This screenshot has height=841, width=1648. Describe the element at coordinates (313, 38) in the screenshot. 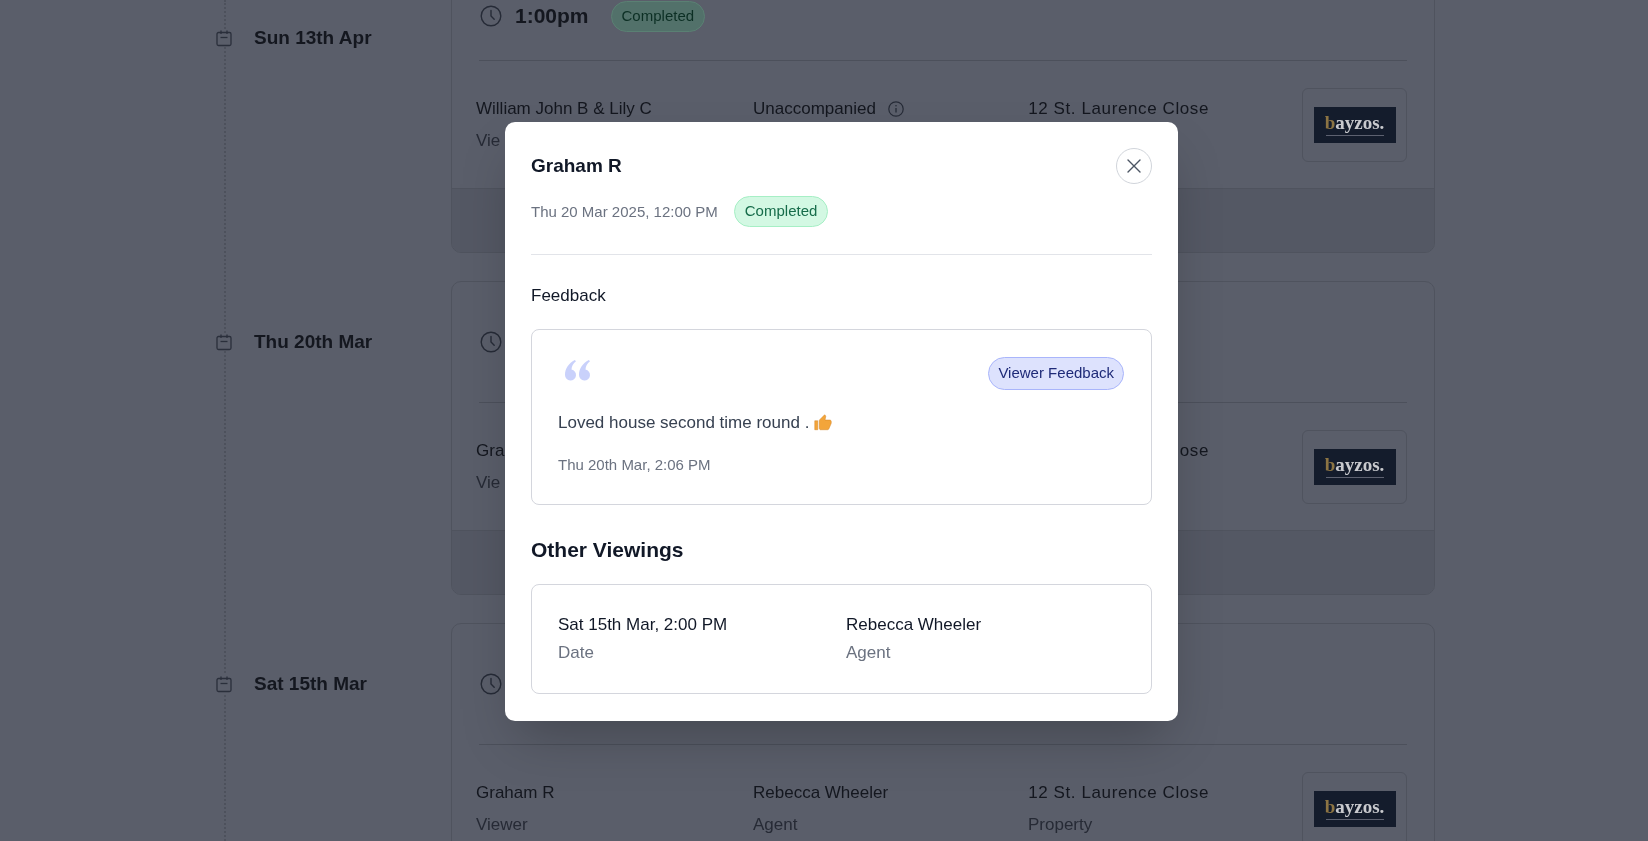

I see `date-heading: Sun 13th Apr` at that location.